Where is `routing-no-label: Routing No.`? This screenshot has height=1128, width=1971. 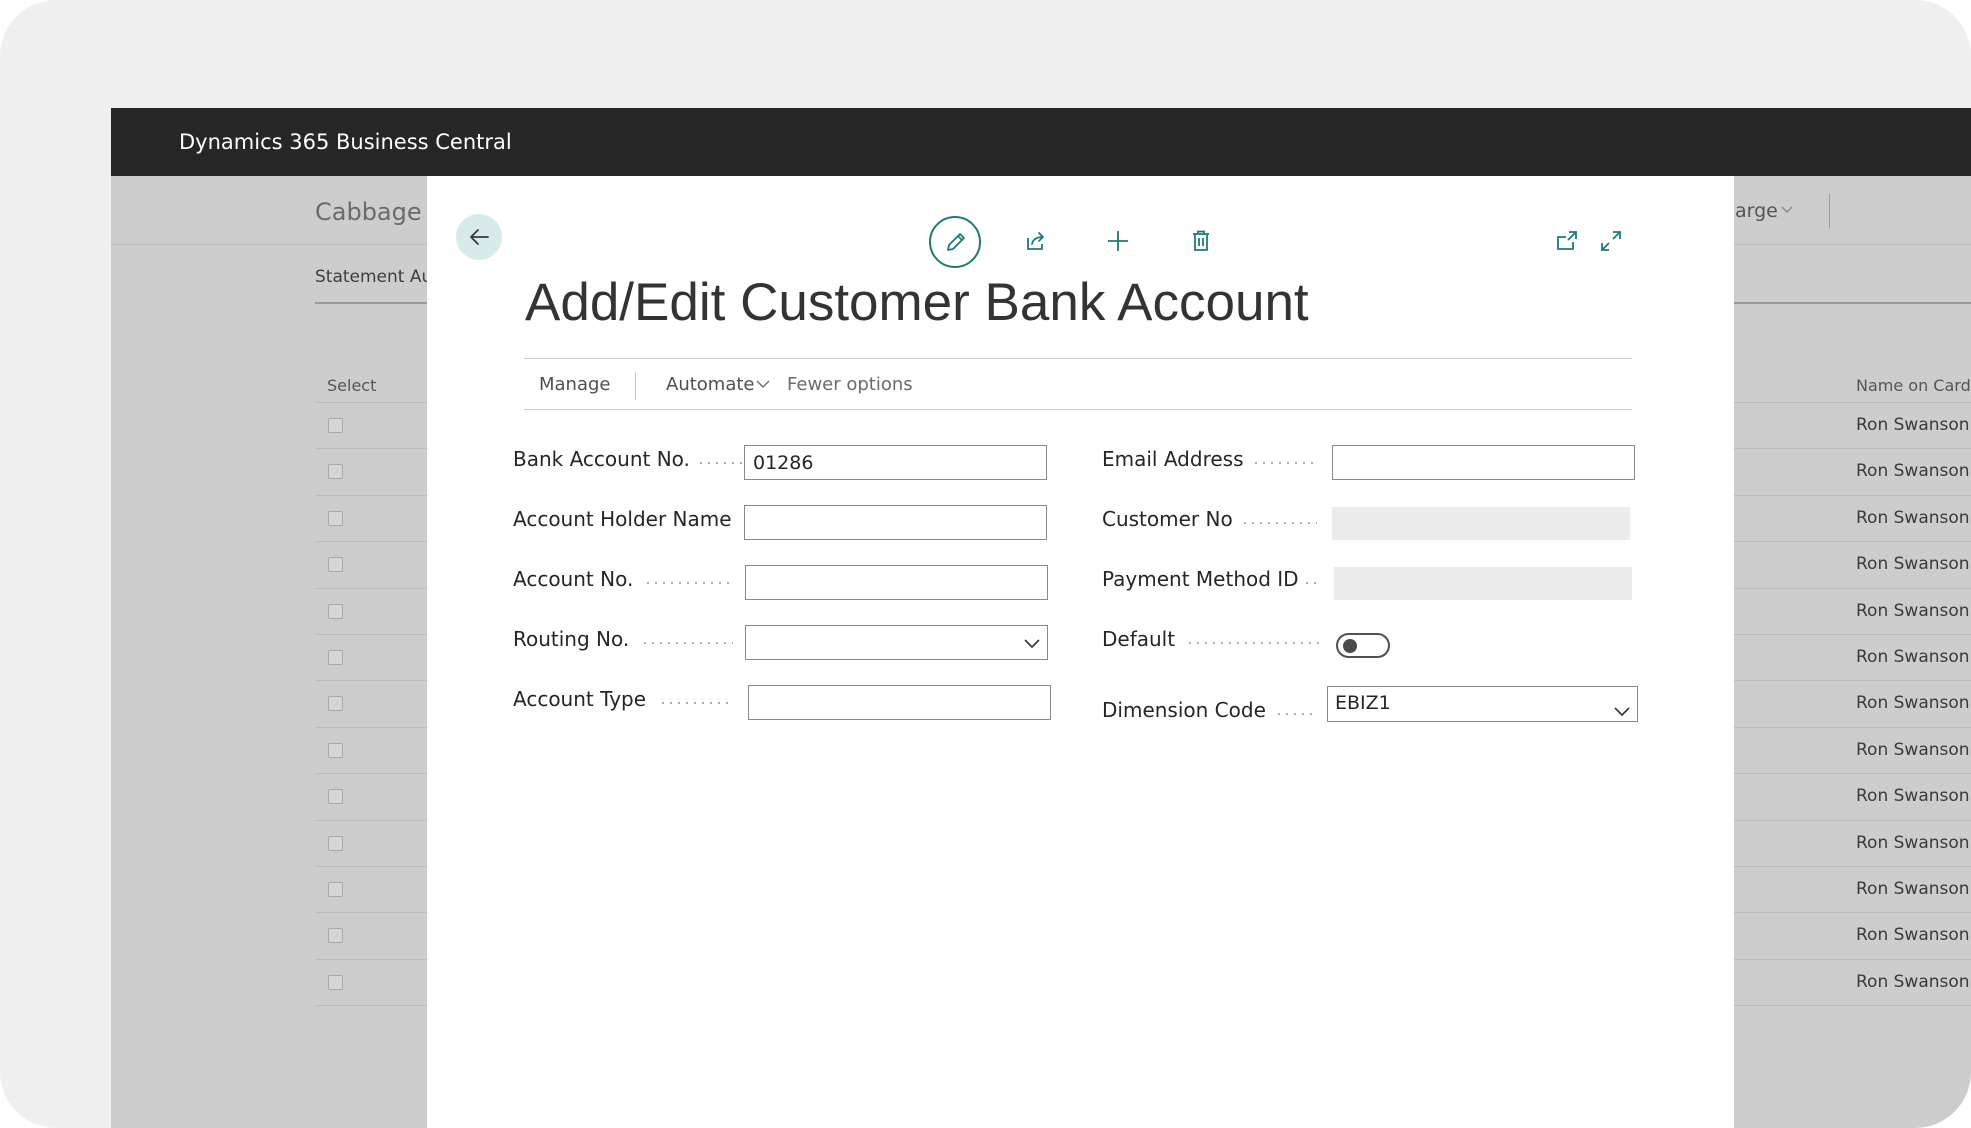
routing-no-label: Routing No. is located at coordinates (571, 639).